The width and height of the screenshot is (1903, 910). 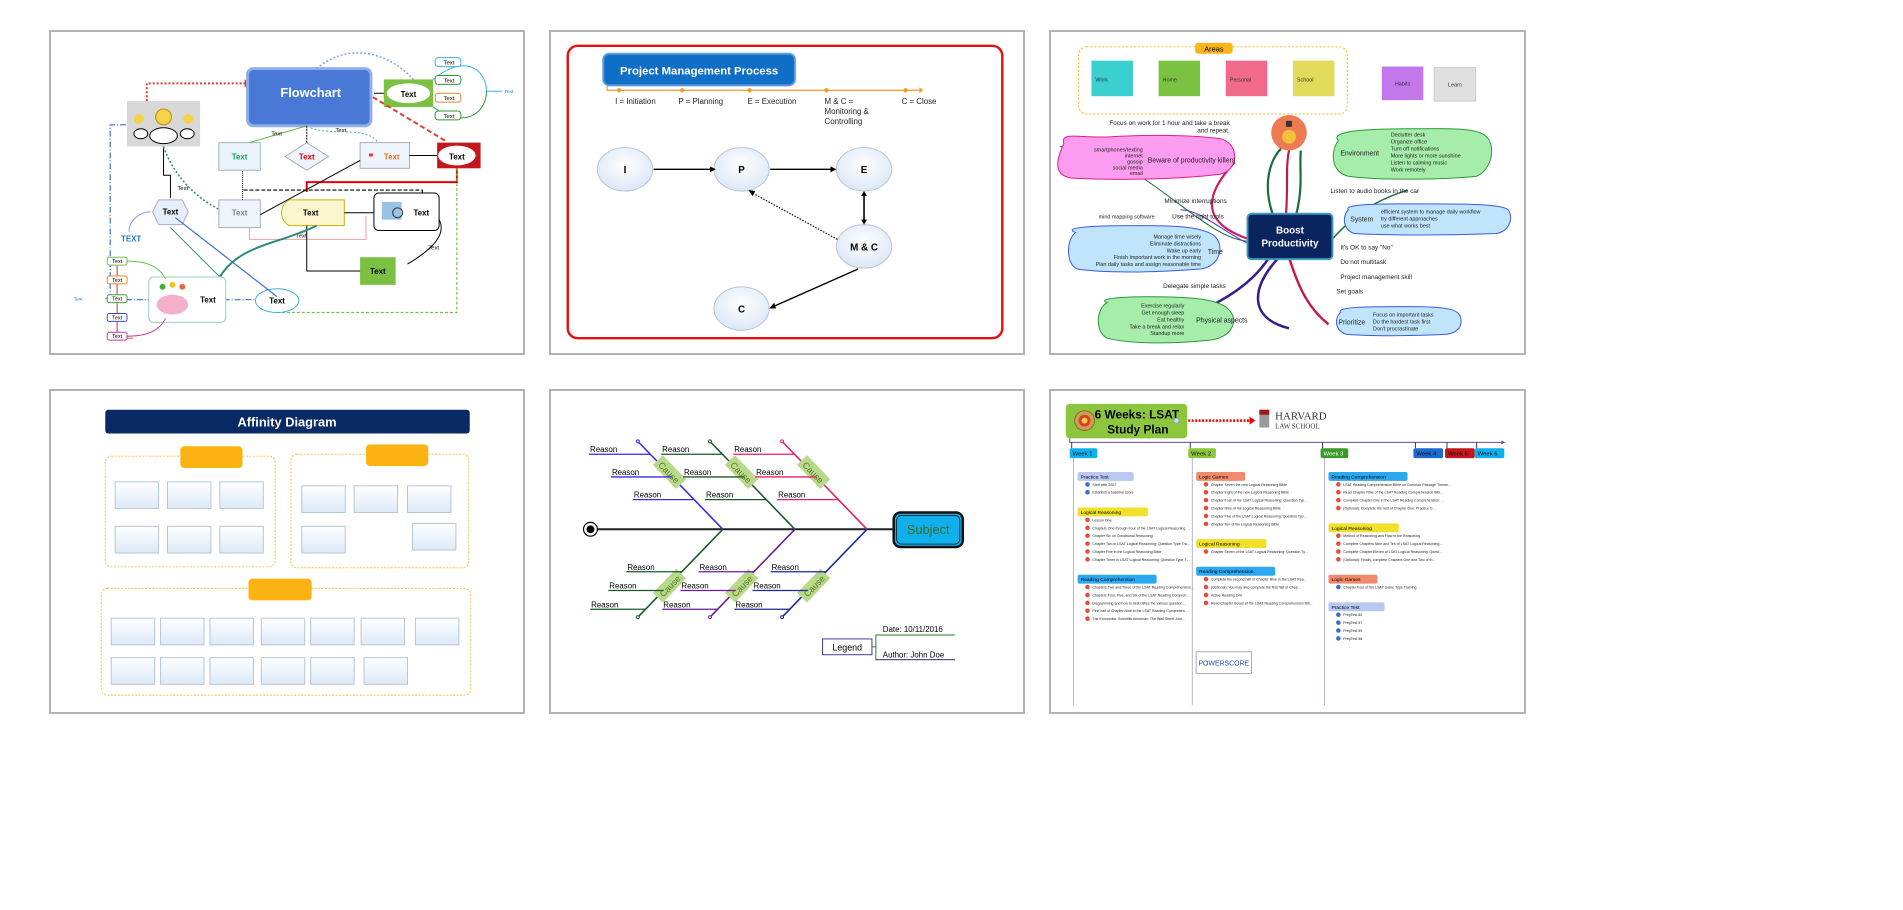 I want to click on task-group-label: Logic Games, so click(x=1346, y=580).